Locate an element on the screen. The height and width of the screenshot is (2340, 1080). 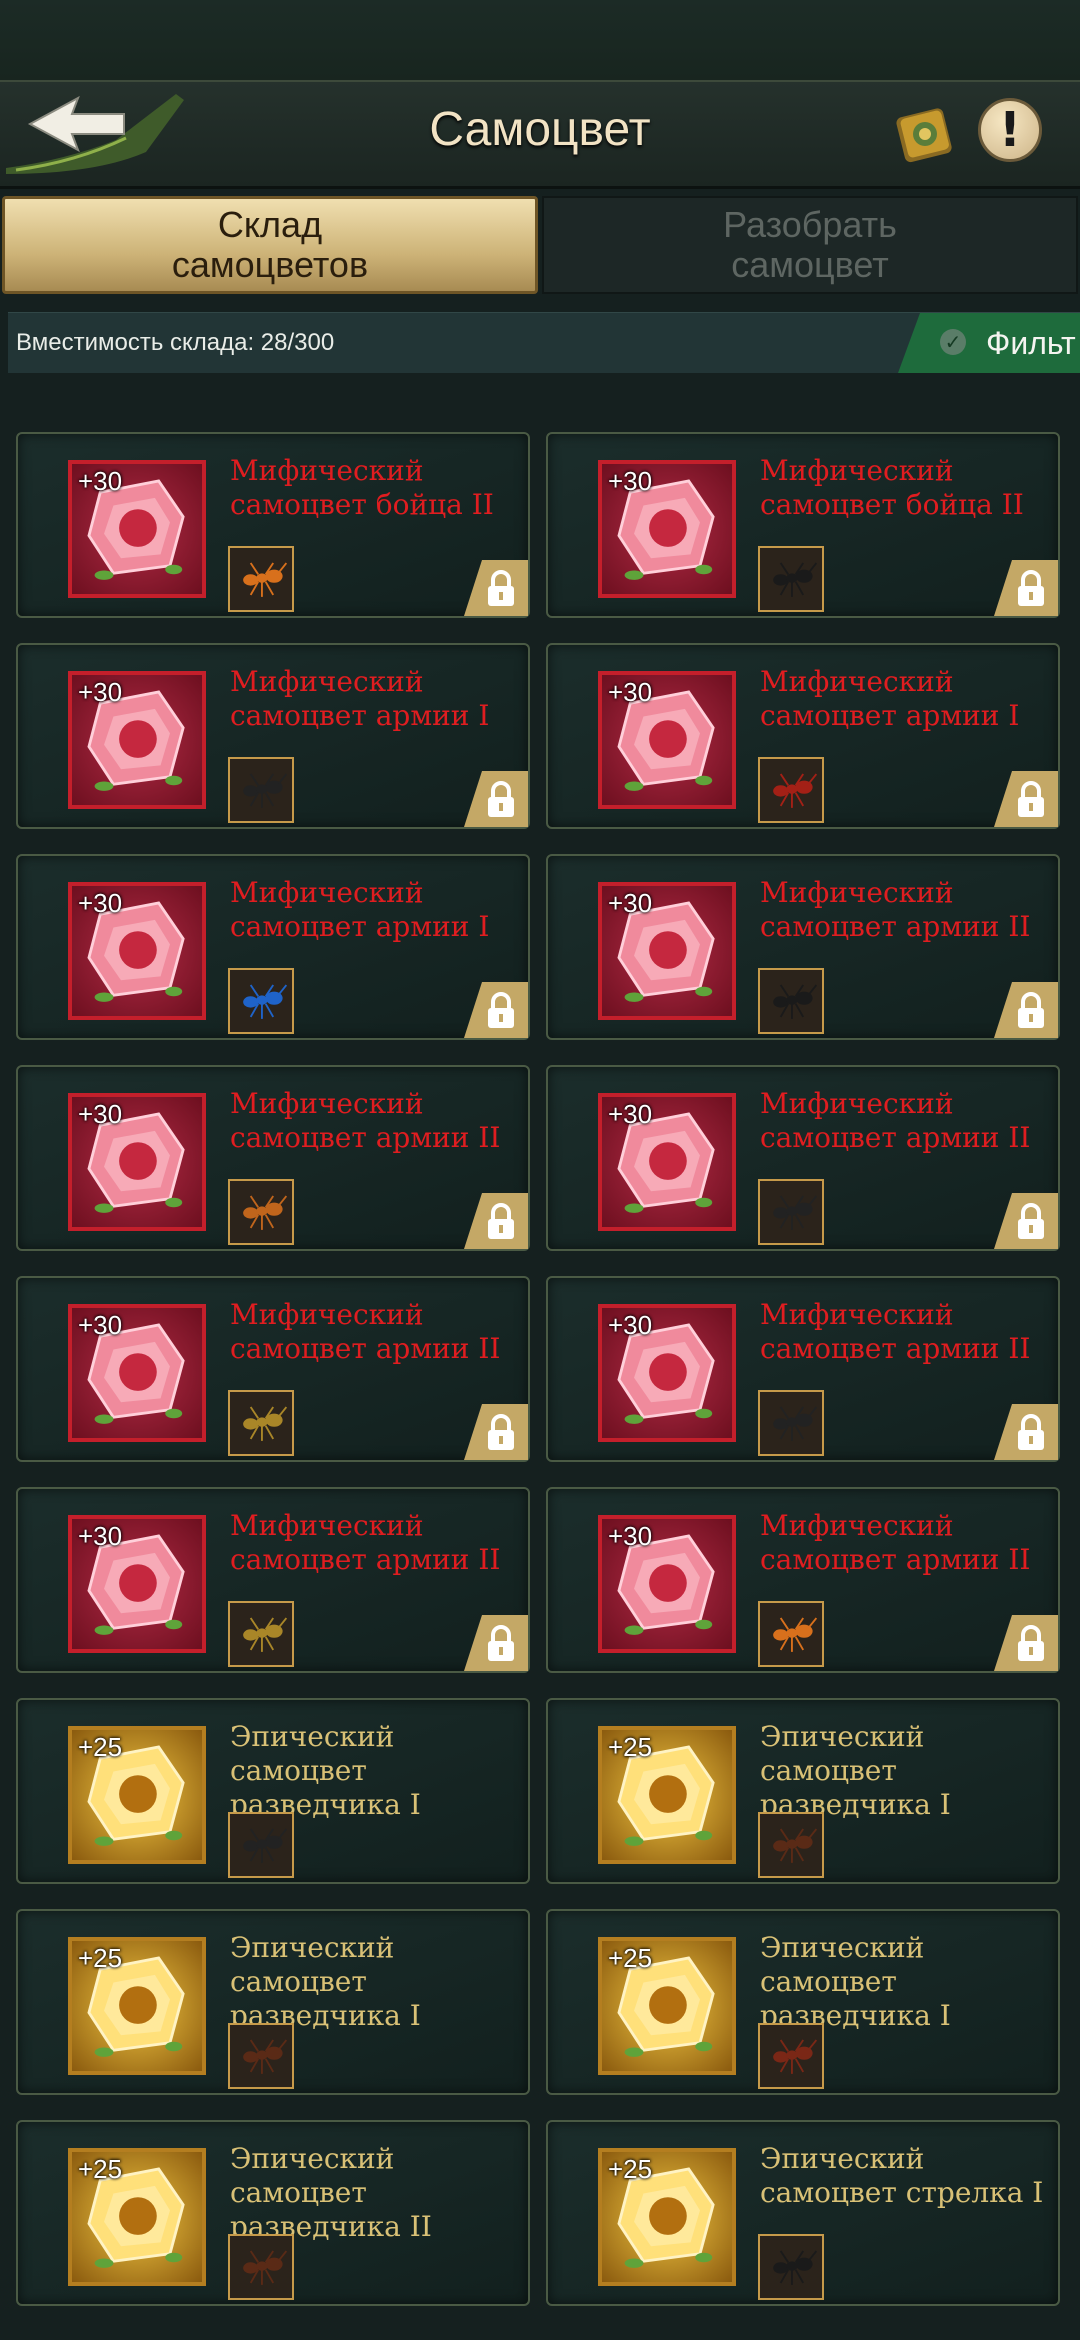
tab-label-line2: самоцвет is located at coordinates (810, 264).